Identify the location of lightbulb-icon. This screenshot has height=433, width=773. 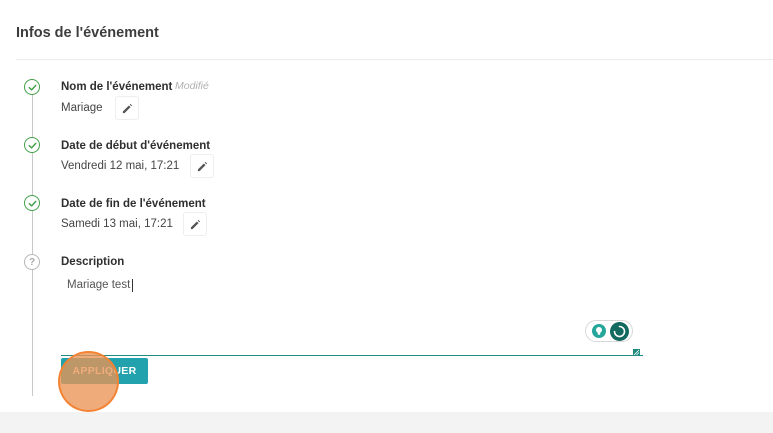
(599, 331).